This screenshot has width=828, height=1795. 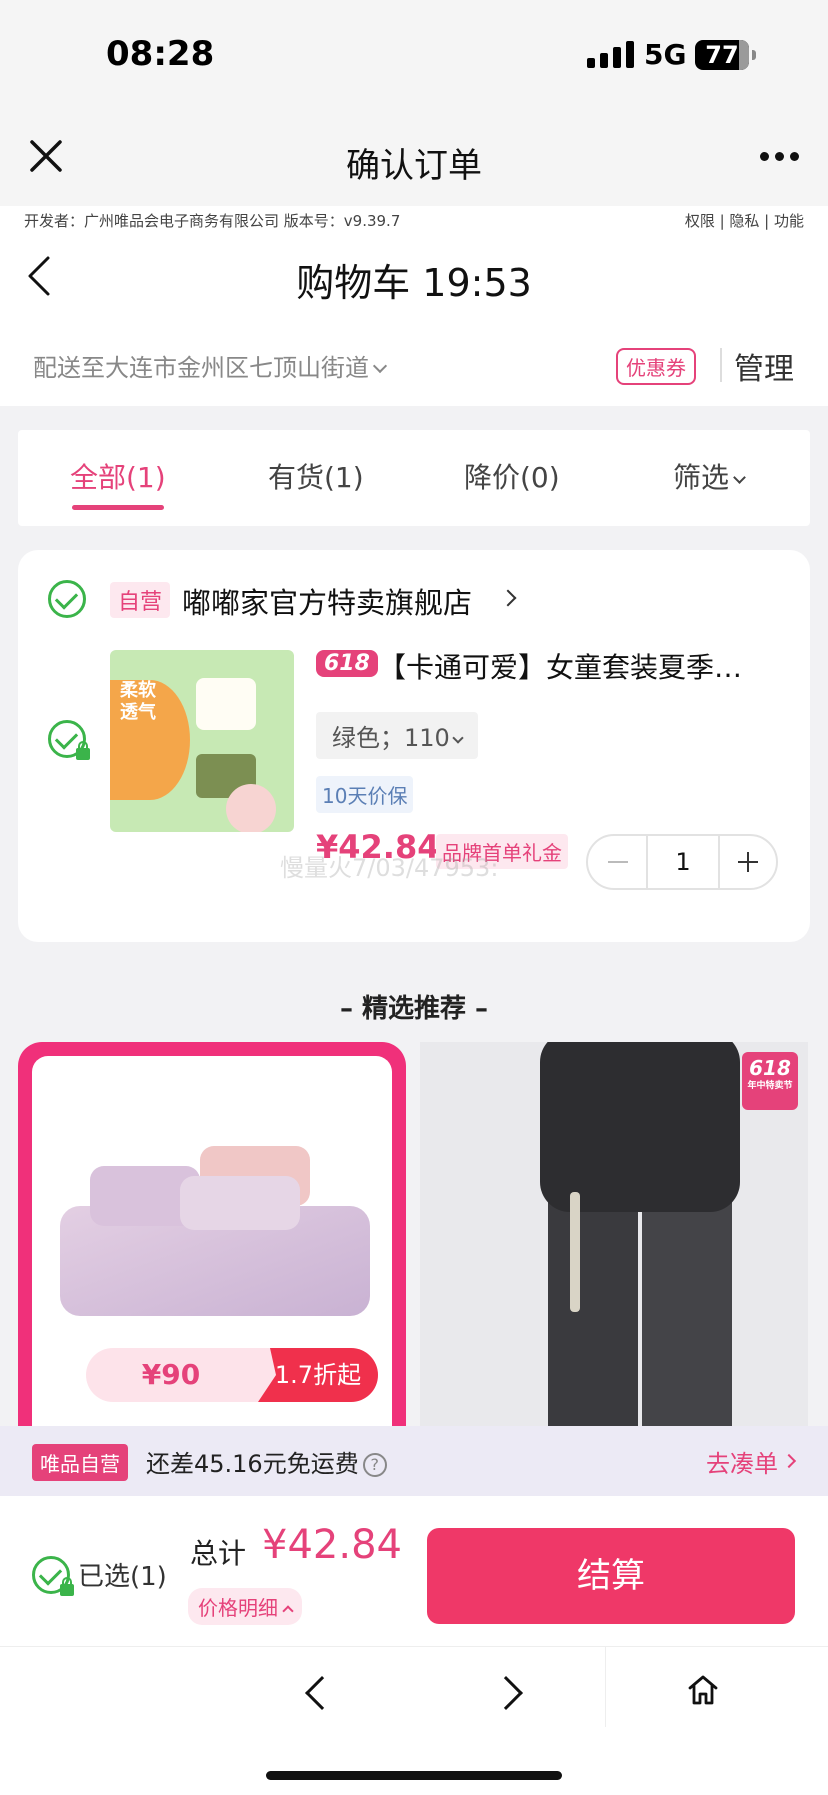 What do you see at coordinates (347, 663) in the screenshot?
I see `promo-618-badge: 618` at bounding box center [347, 663].